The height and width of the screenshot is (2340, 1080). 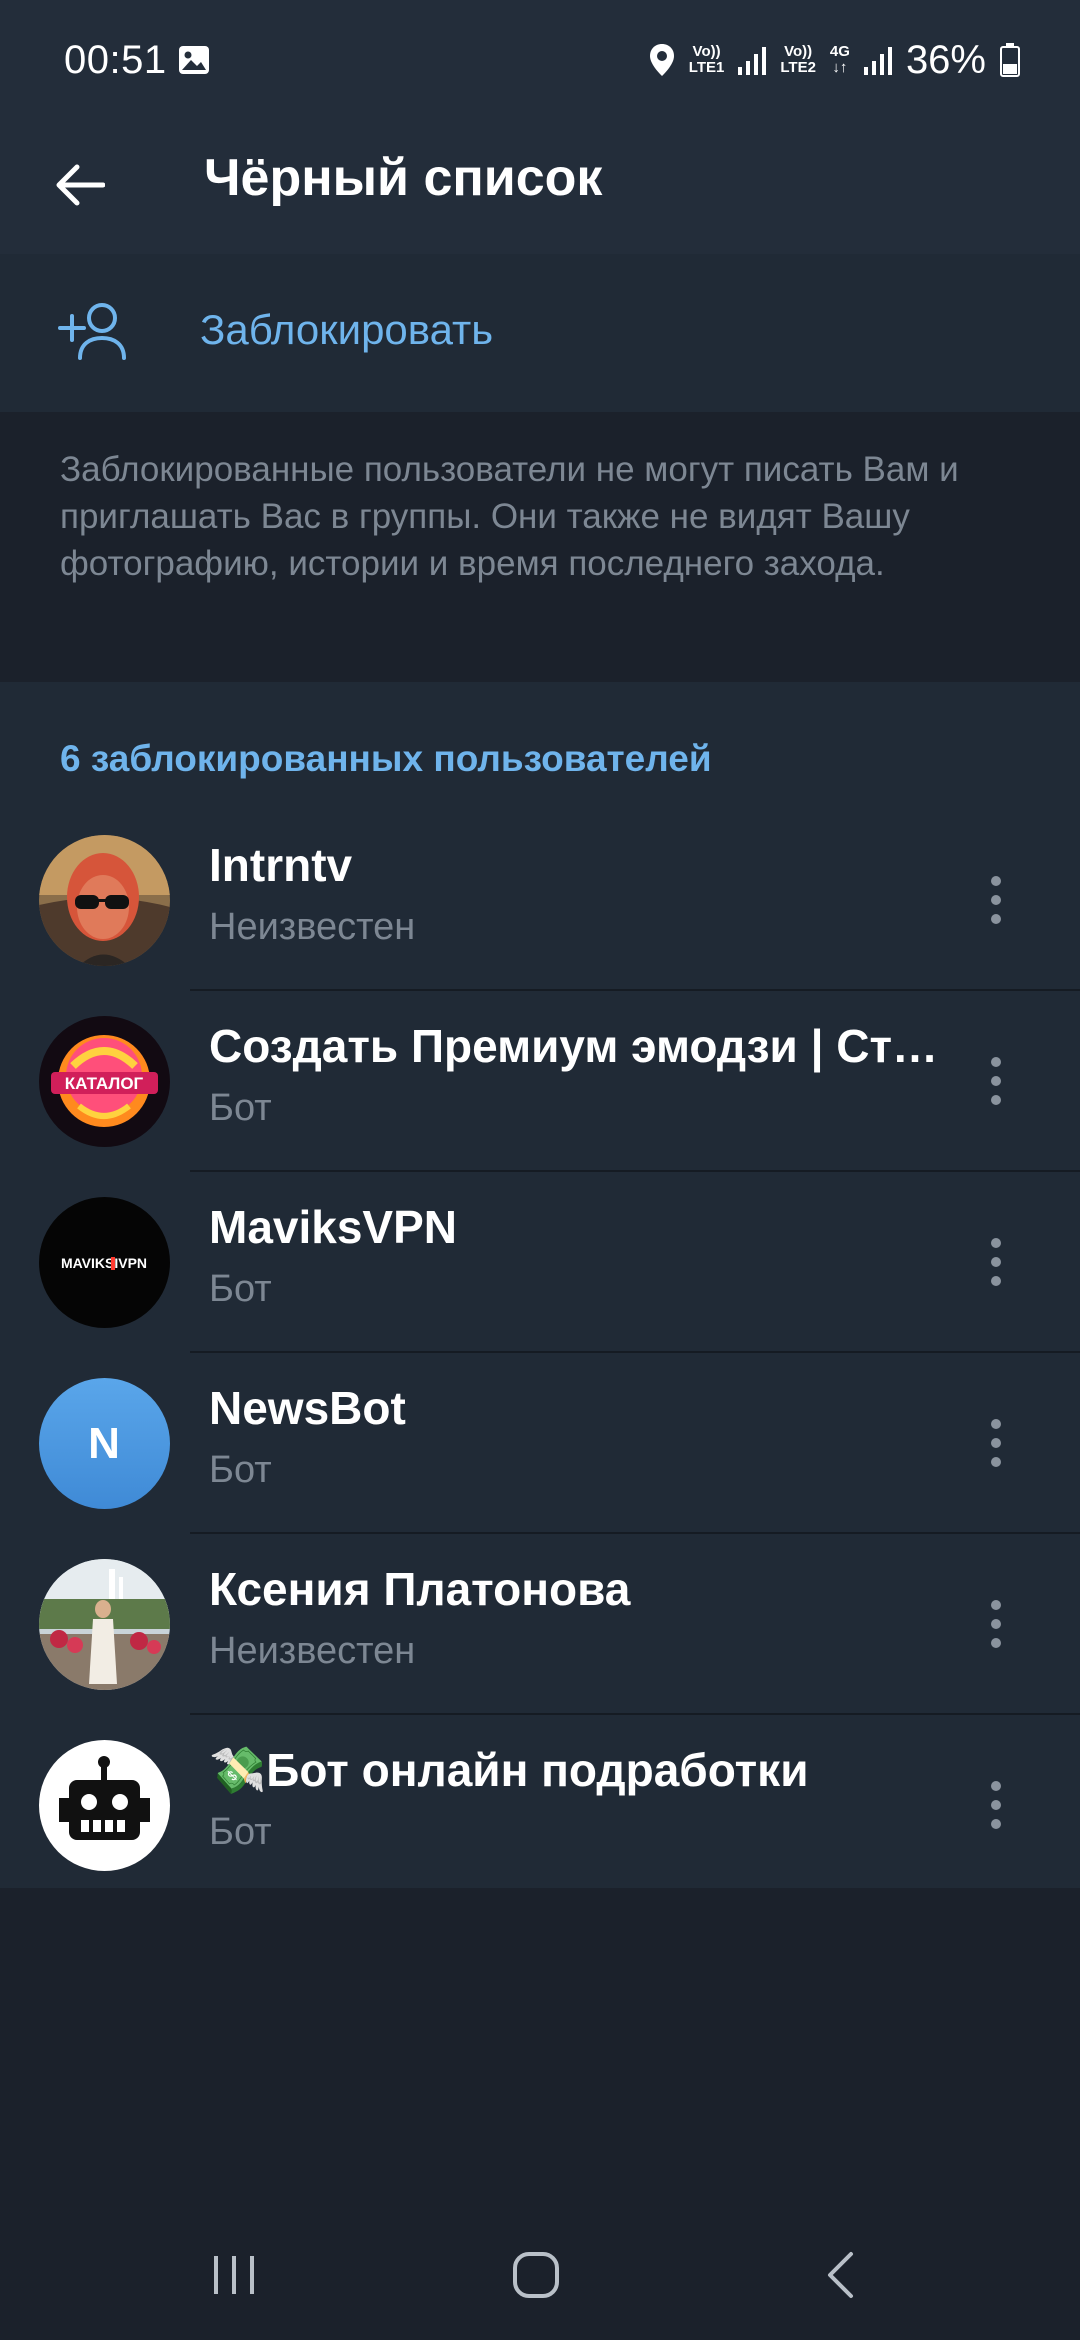 I want to click on avatar: КАТАЛОГ, so click(x=104, y=1081).